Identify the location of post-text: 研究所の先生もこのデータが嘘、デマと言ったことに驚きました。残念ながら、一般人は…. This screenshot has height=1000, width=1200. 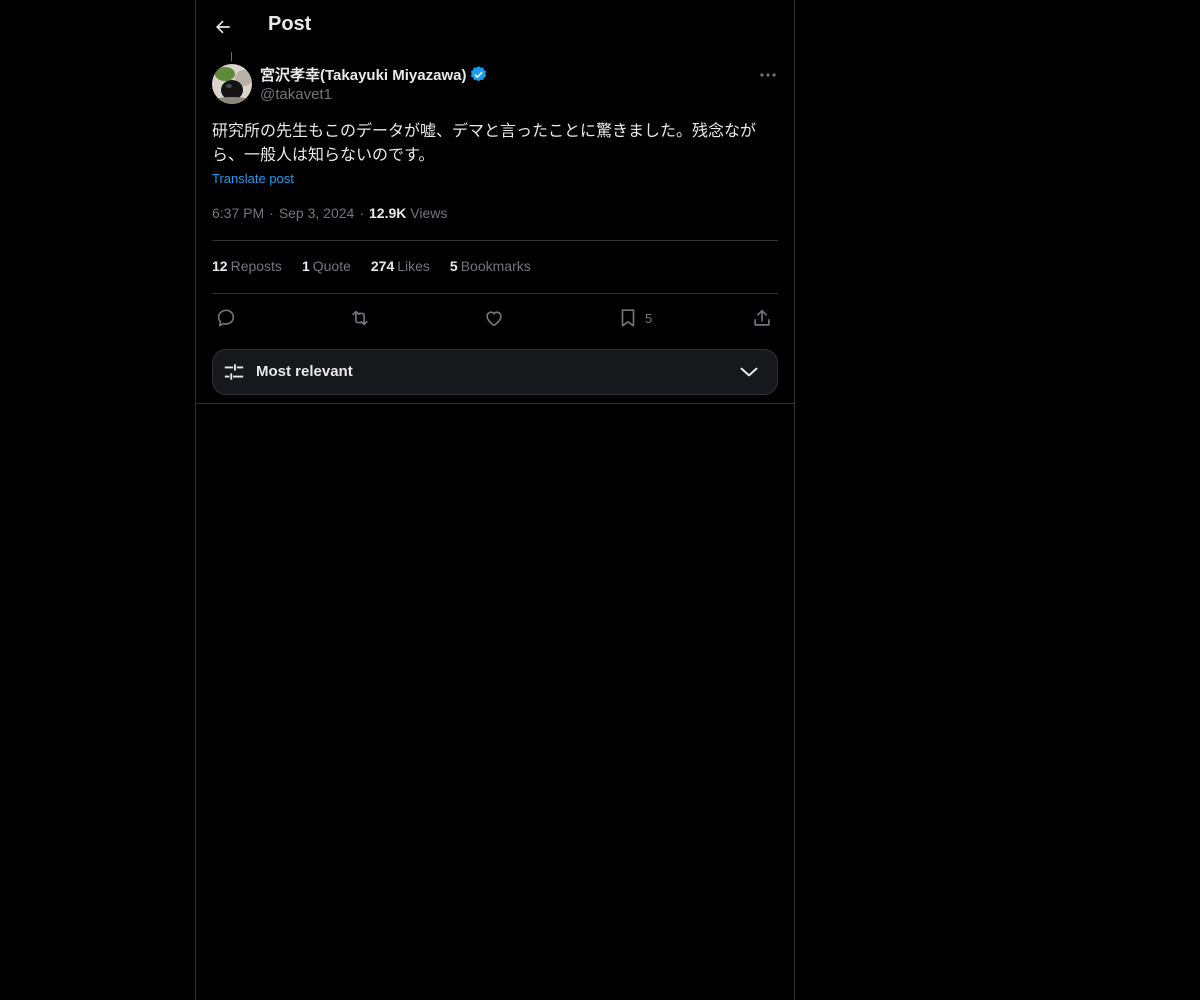
(484, 142).